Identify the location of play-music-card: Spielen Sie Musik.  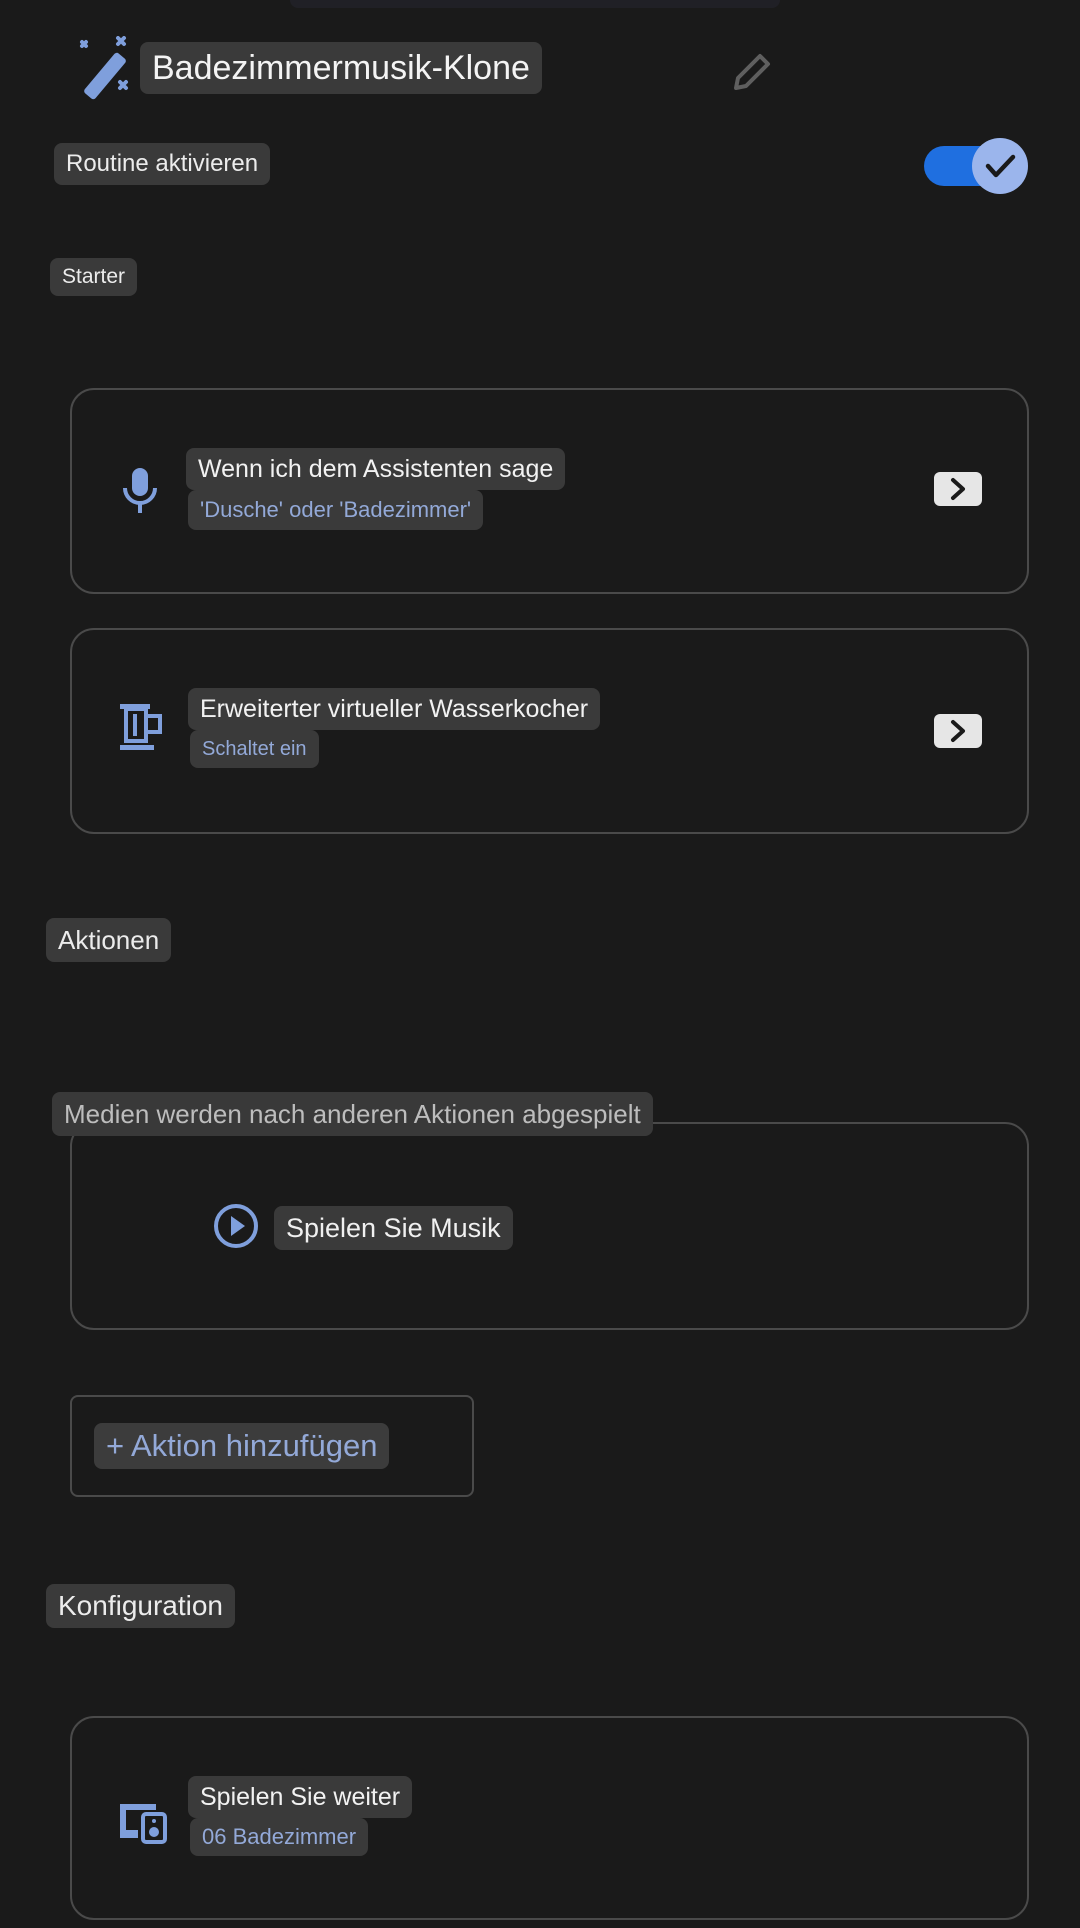
(549, 1226).